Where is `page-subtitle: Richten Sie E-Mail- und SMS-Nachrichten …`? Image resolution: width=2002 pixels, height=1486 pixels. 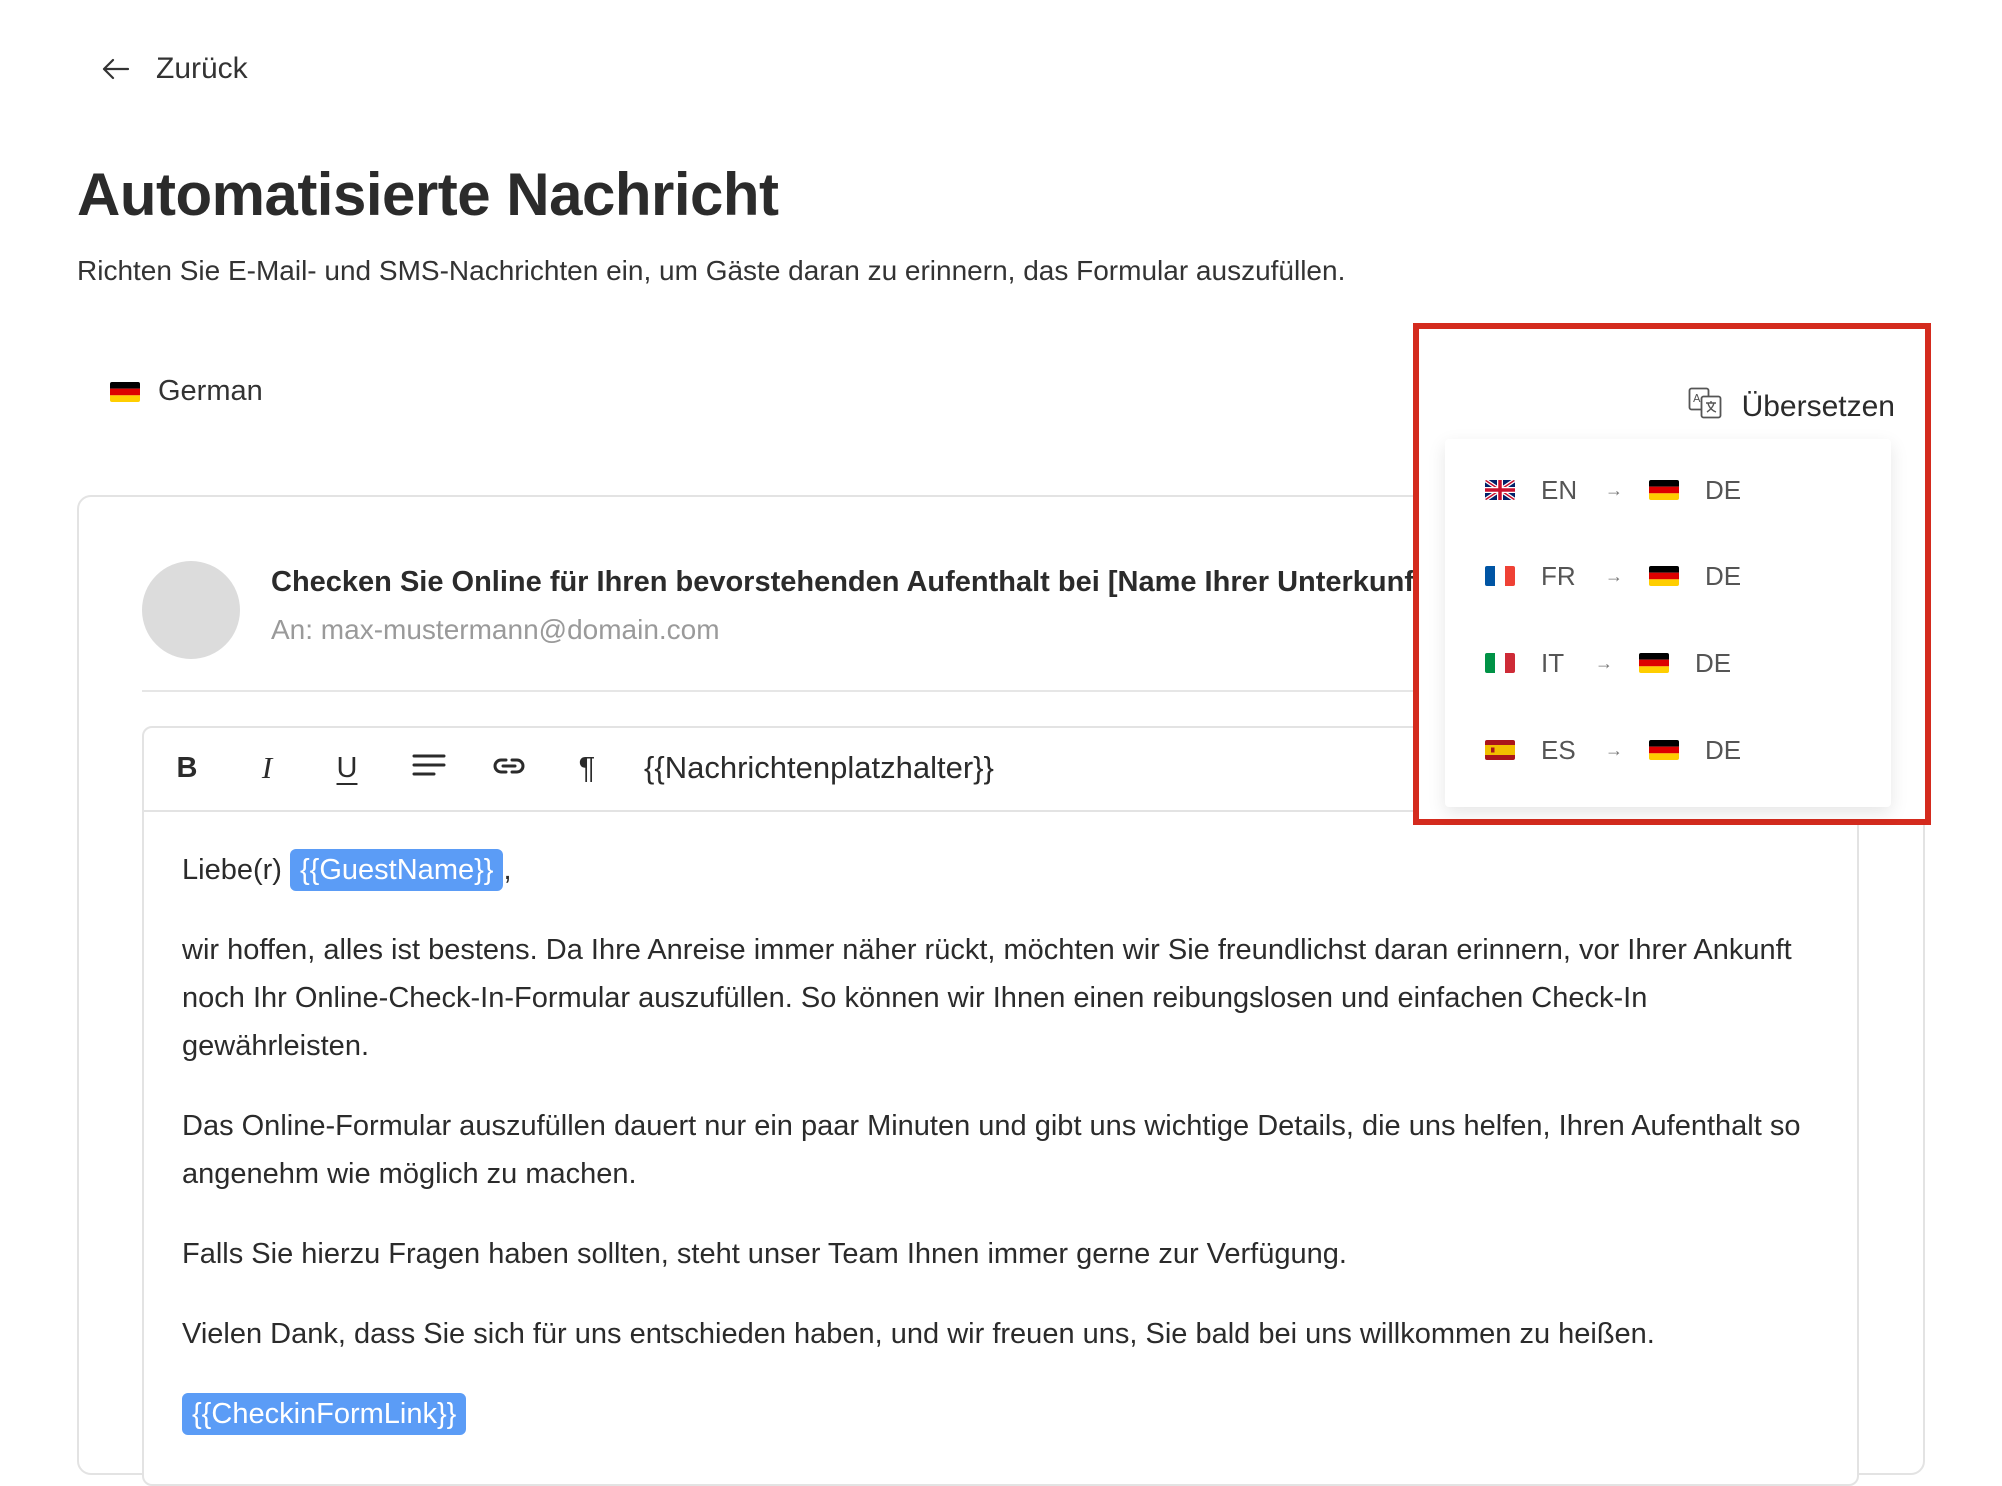 page-subtitle: Richten Sie E-Mail- und SMS-Nachrichten … is located at coordinates (711, 270).